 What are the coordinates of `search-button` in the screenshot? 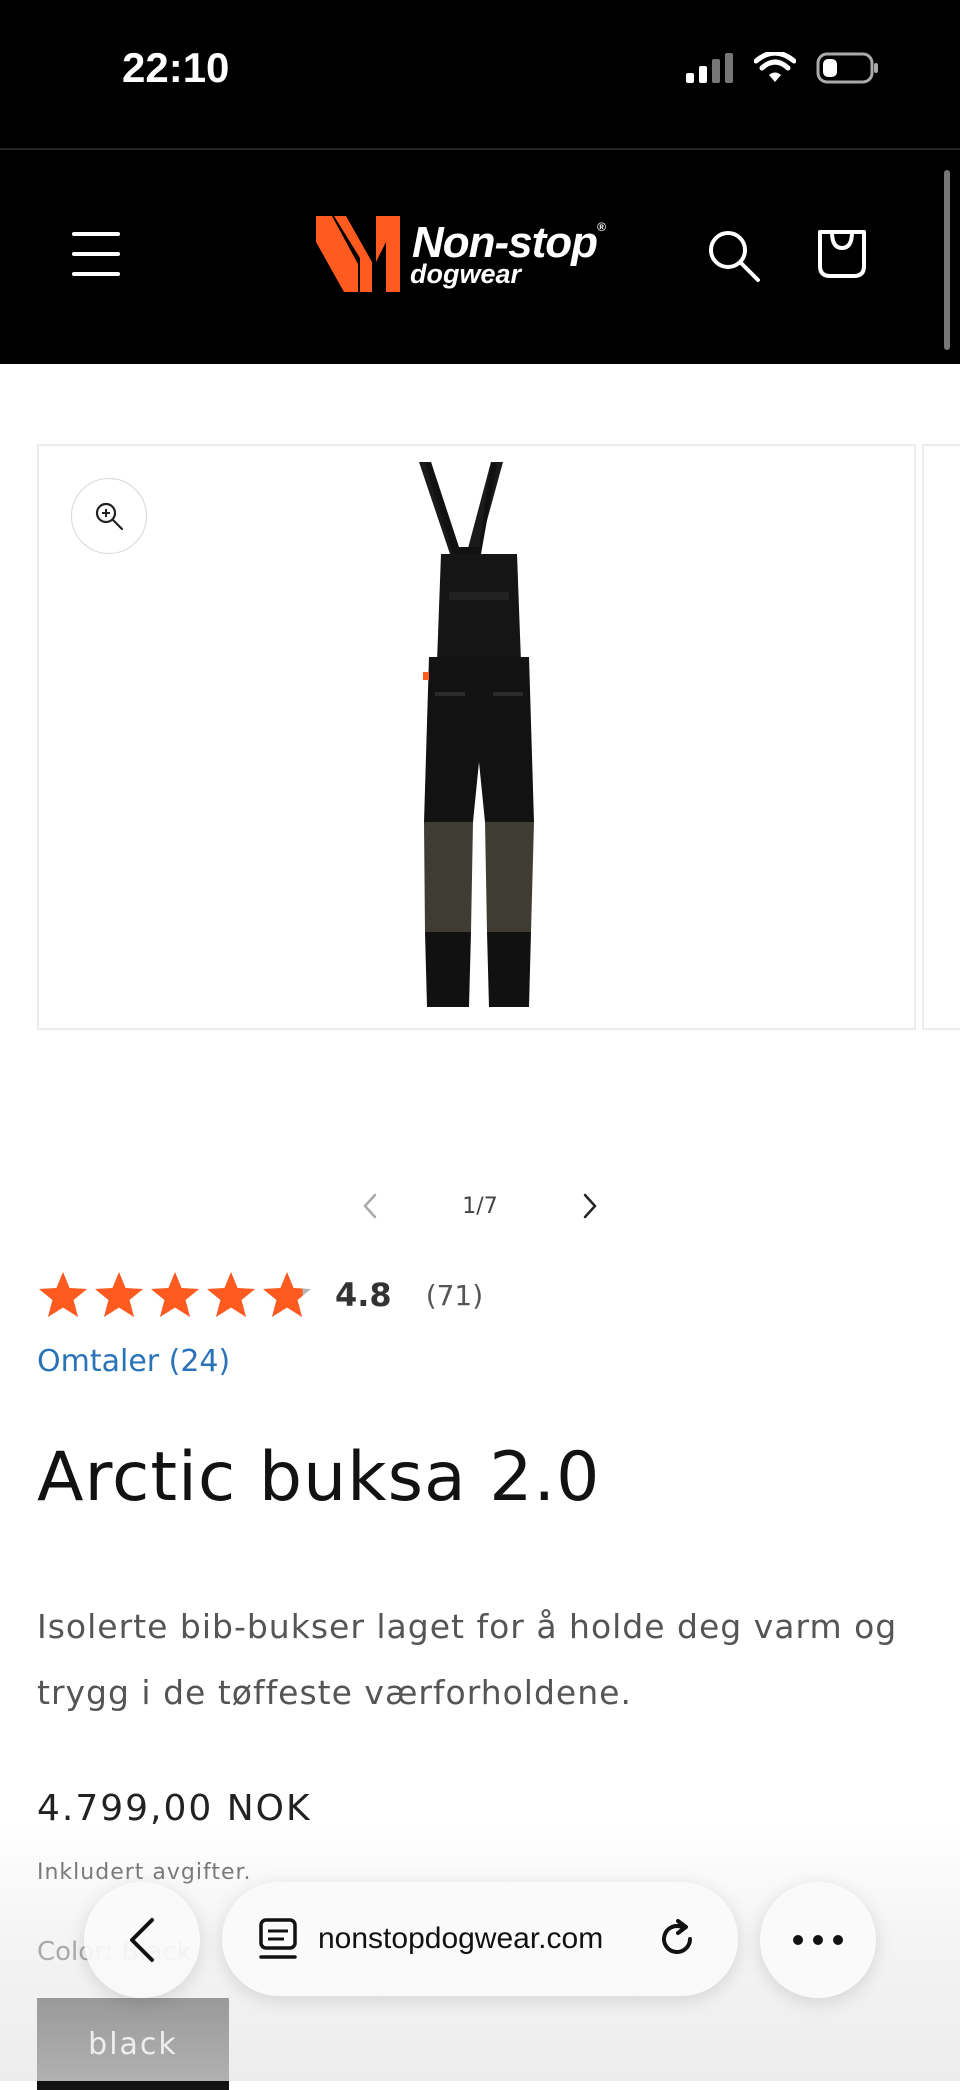 It's located at (734, 256).